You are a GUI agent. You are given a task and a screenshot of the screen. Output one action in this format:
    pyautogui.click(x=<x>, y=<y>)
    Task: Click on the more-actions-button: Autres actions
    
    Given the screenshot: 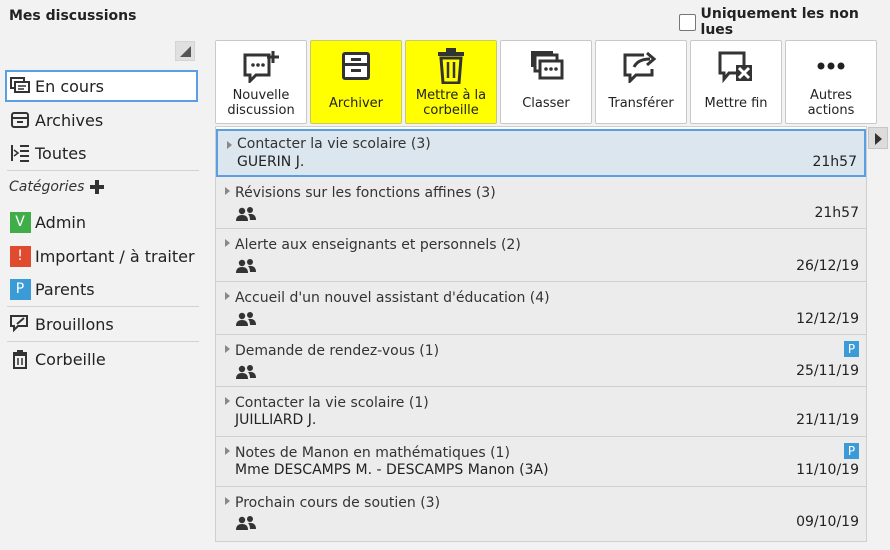 What is the action you would take?
    pyautogui.click(x=831, y=82)
    